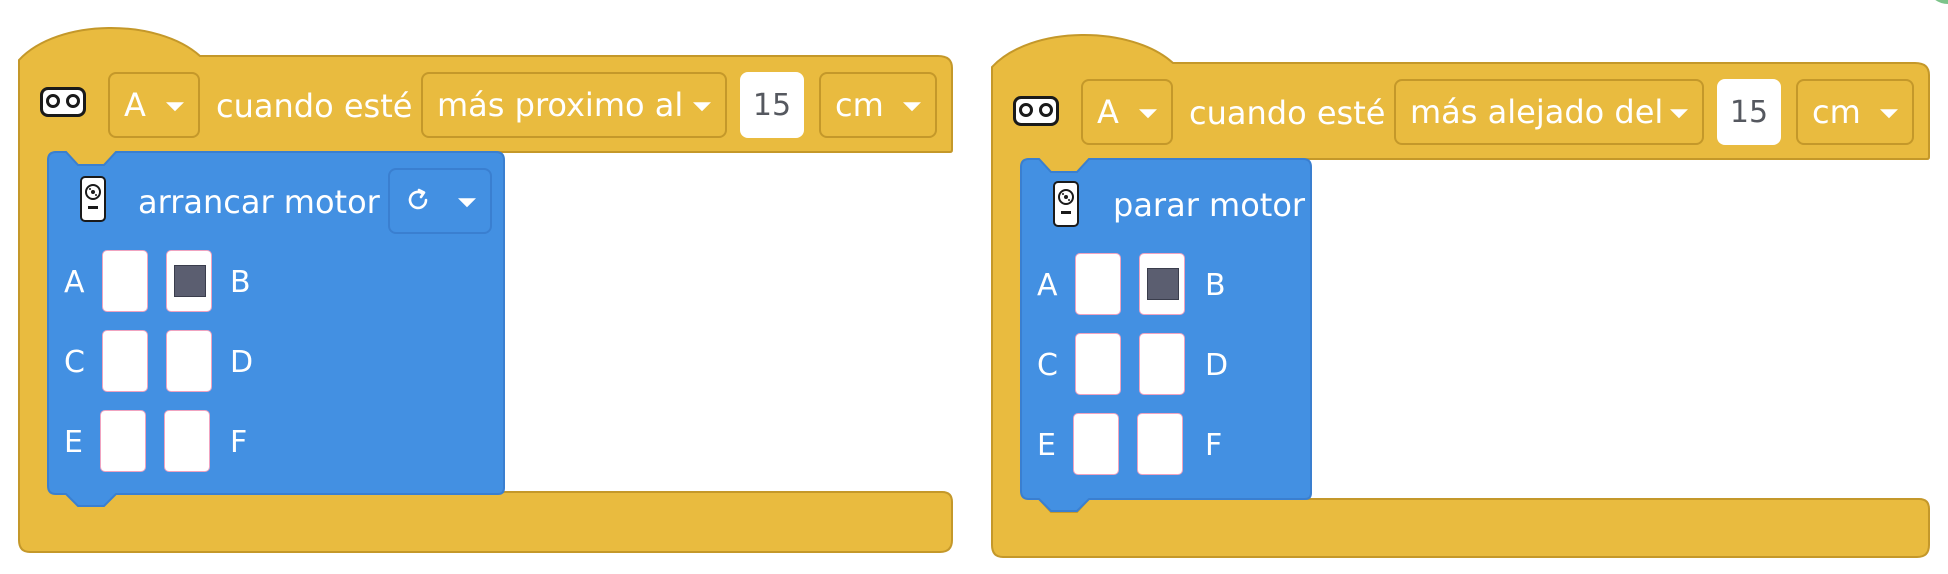 This screenshot has height=574, width=1948. What do you see at coordinates (418, 199) in the screenshot?
I see `rotate-clockwise-icon` at bounding box center [418, 199].